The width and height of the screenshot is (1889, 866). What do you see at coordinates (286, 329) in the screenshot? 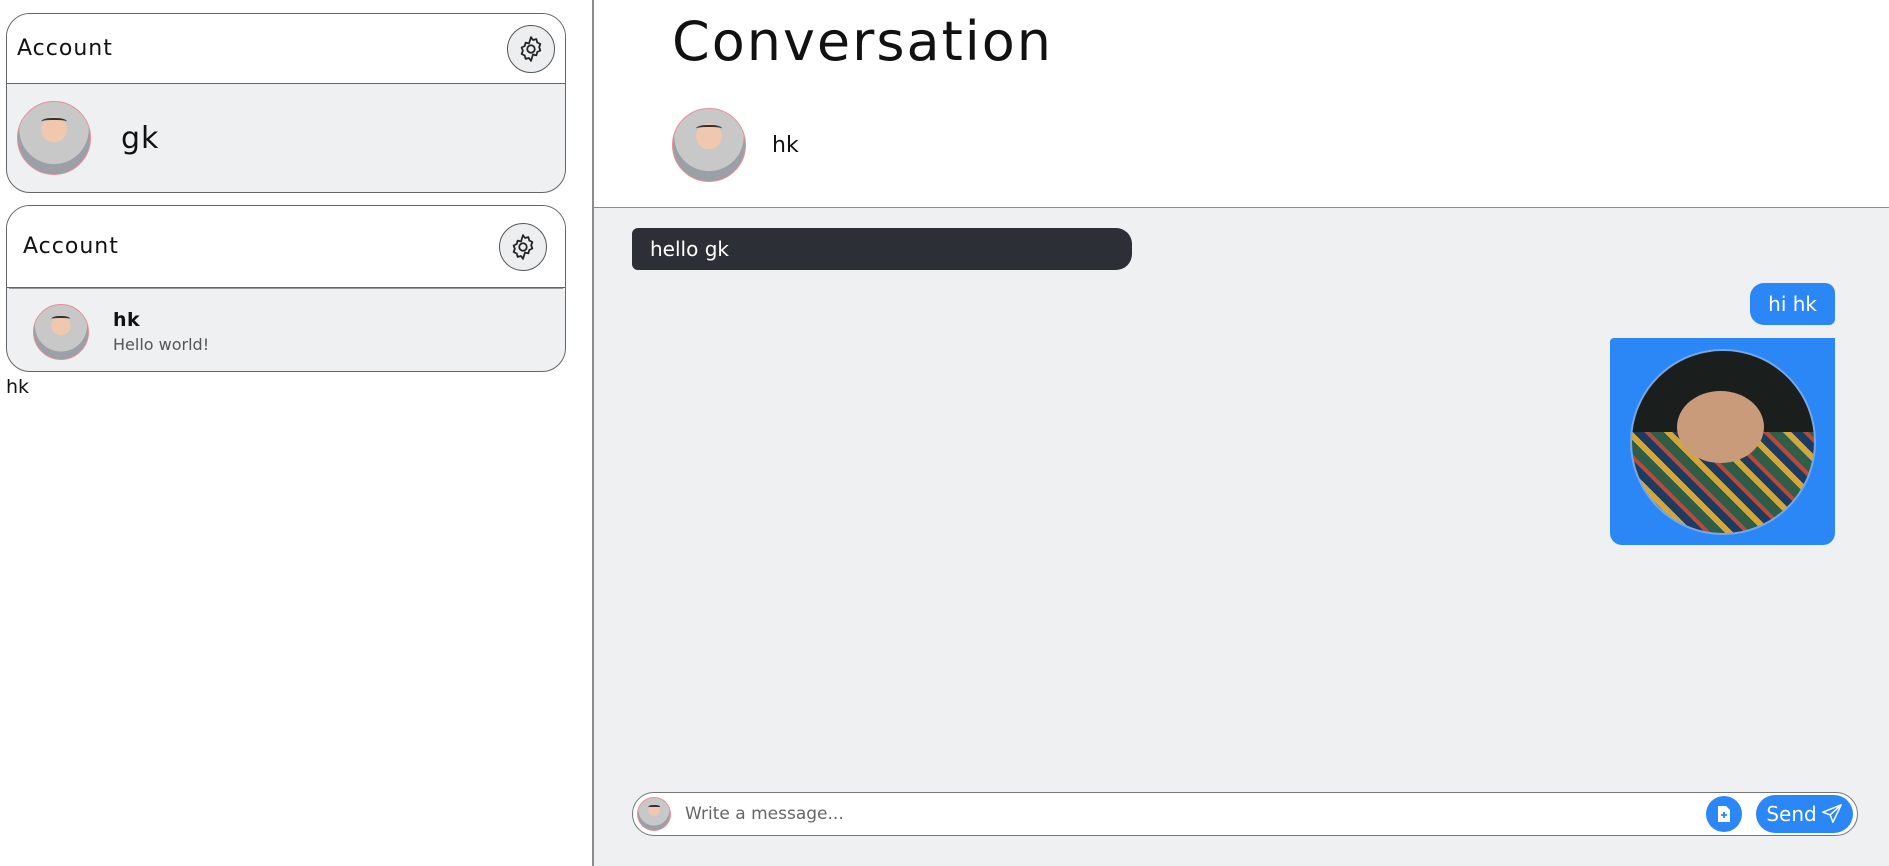
I see `contact-list-item: hk Hello world!` at bounding box center [286, 329].